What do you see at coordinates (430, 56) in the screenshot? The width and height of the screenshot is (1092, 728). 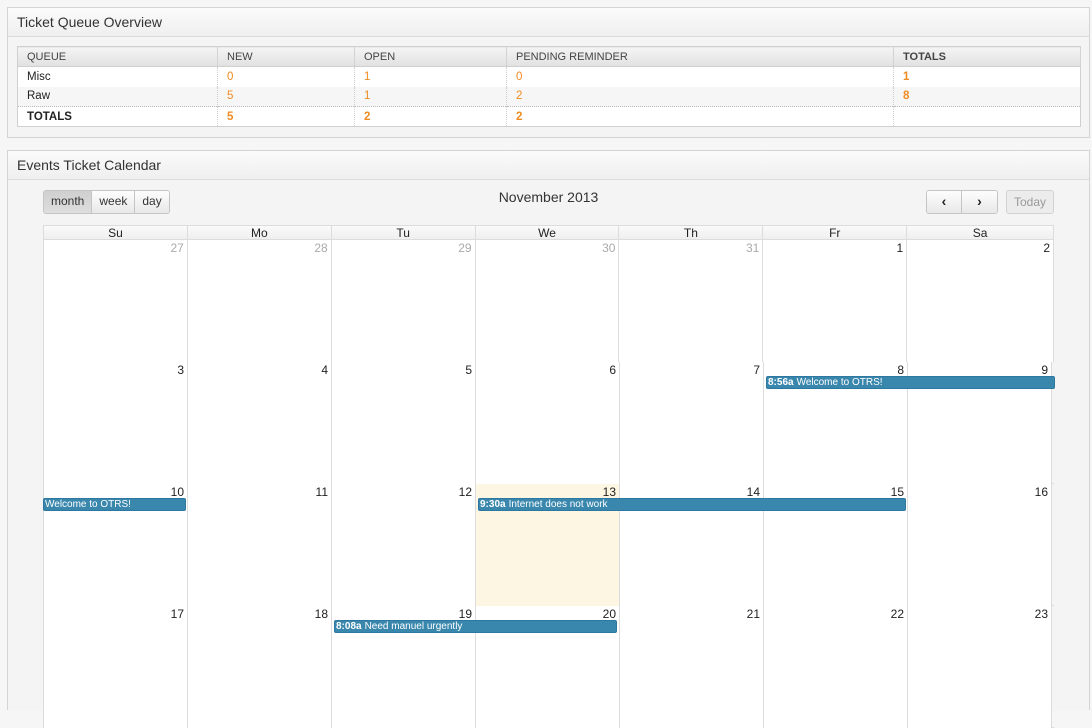 I see `column-header-open: OPEN` at bounding box center [430, 56].